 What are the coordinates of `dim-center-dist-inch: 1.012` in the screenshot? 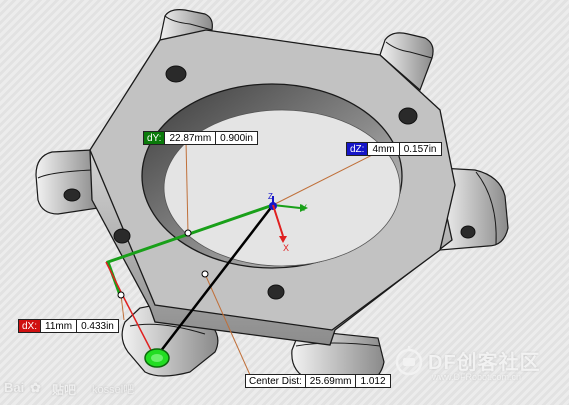 It's located at (372, 381).